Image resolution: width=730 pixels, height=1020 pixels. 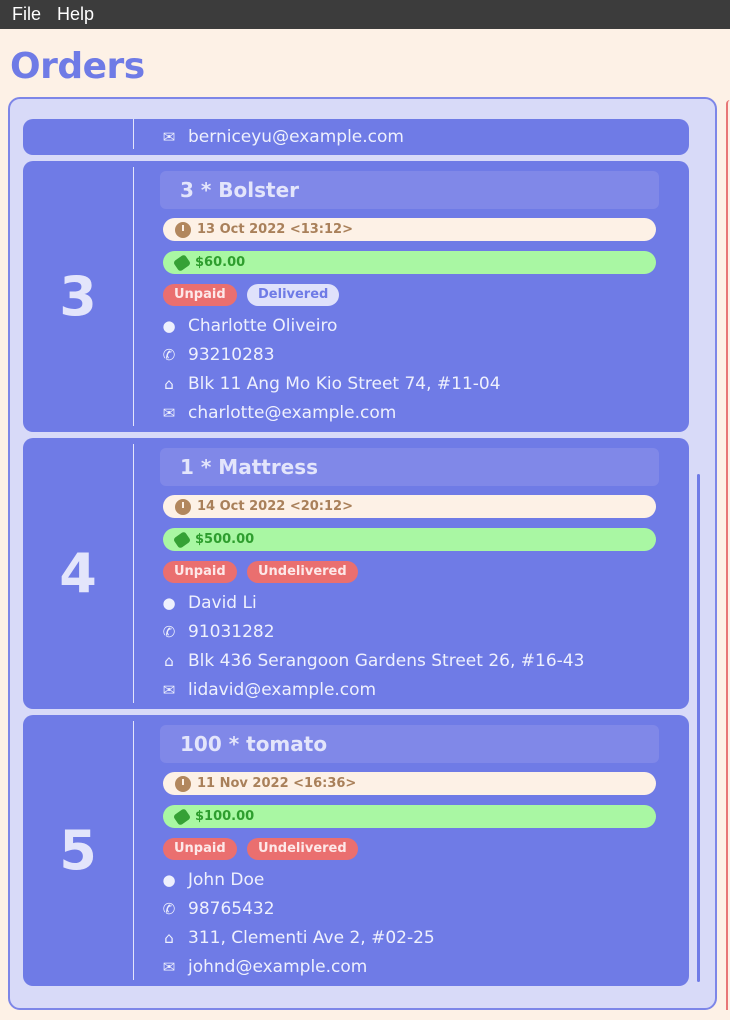 I want to click on order-date: 11 Nov 2022 <16:36>, so click(x=409, y=783).